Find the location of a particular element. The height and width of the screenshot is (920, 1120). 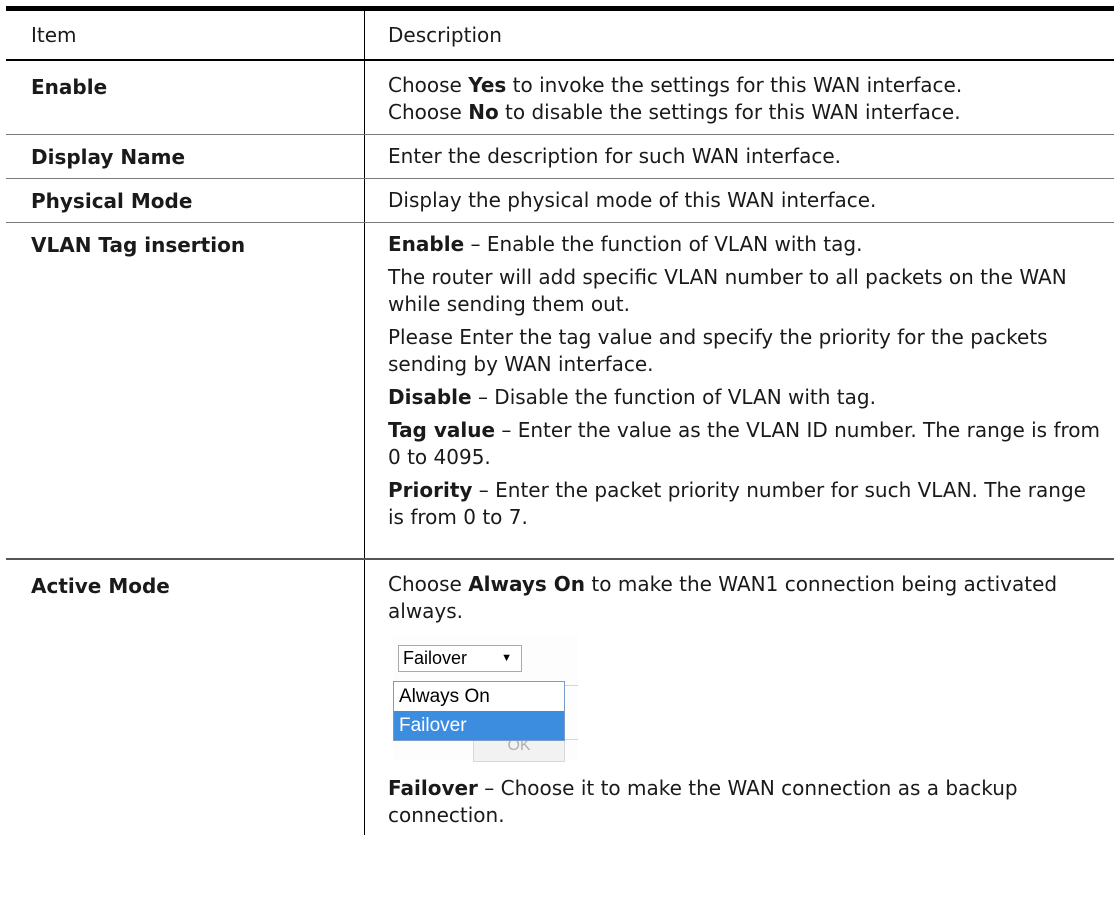

failover-term: Failover is located at coordinates (433, 788).